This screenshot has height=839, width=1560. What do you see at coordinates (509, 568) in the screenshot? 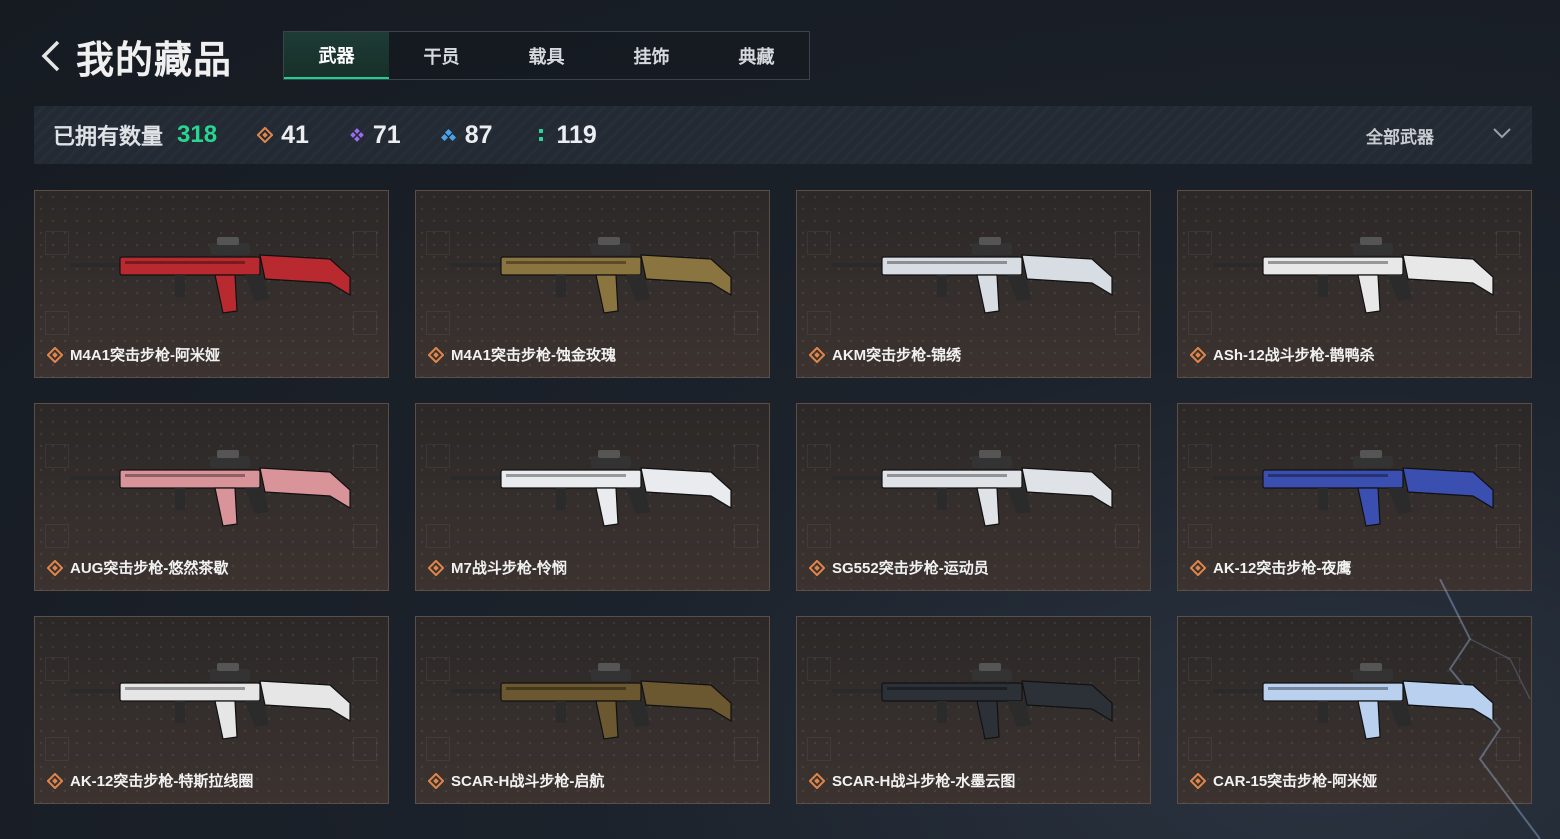
I see `weapon-skin-name: M7战斗步枪-怜悯` at bounding box center [509, 568].